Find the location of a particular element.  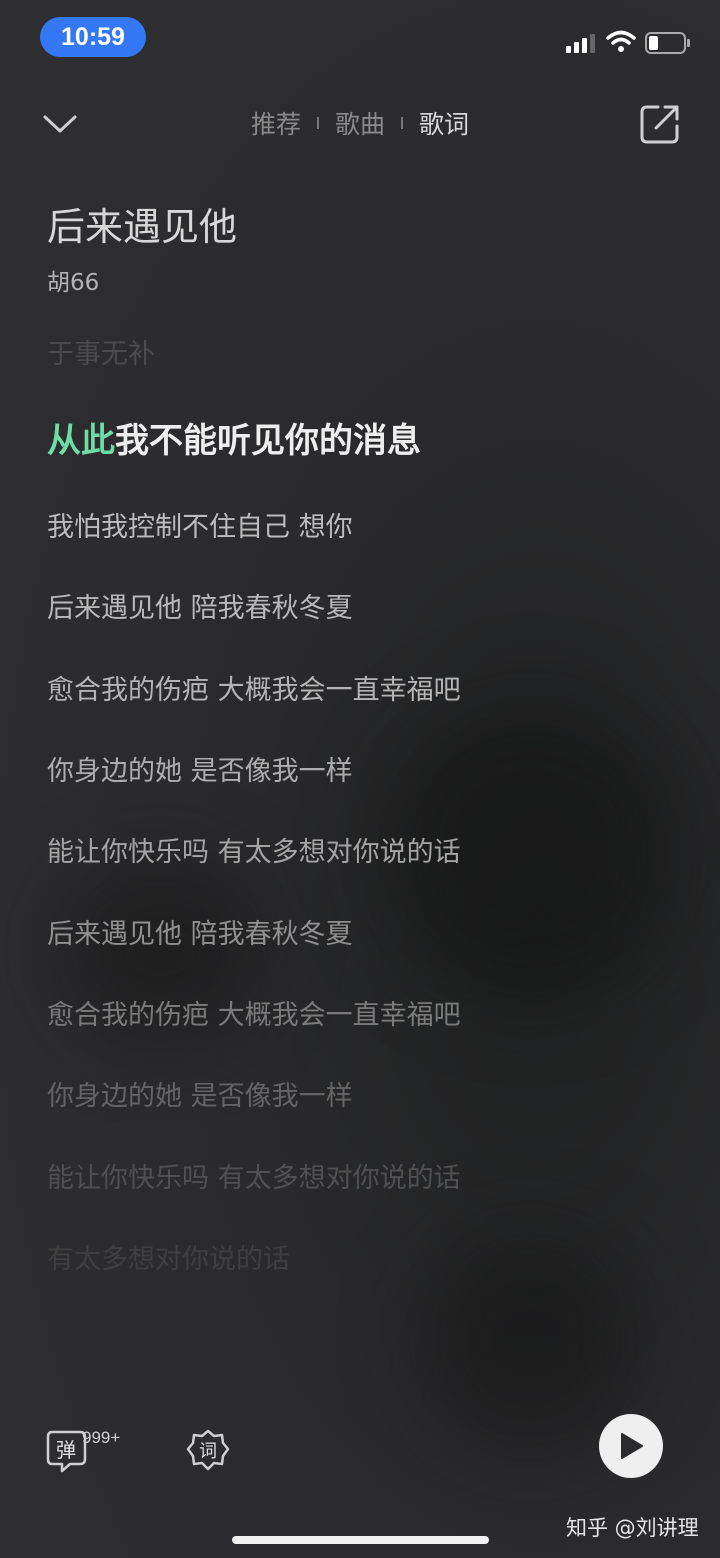

tab-lyrics: 歌词 is located at coordinates (444, 123).